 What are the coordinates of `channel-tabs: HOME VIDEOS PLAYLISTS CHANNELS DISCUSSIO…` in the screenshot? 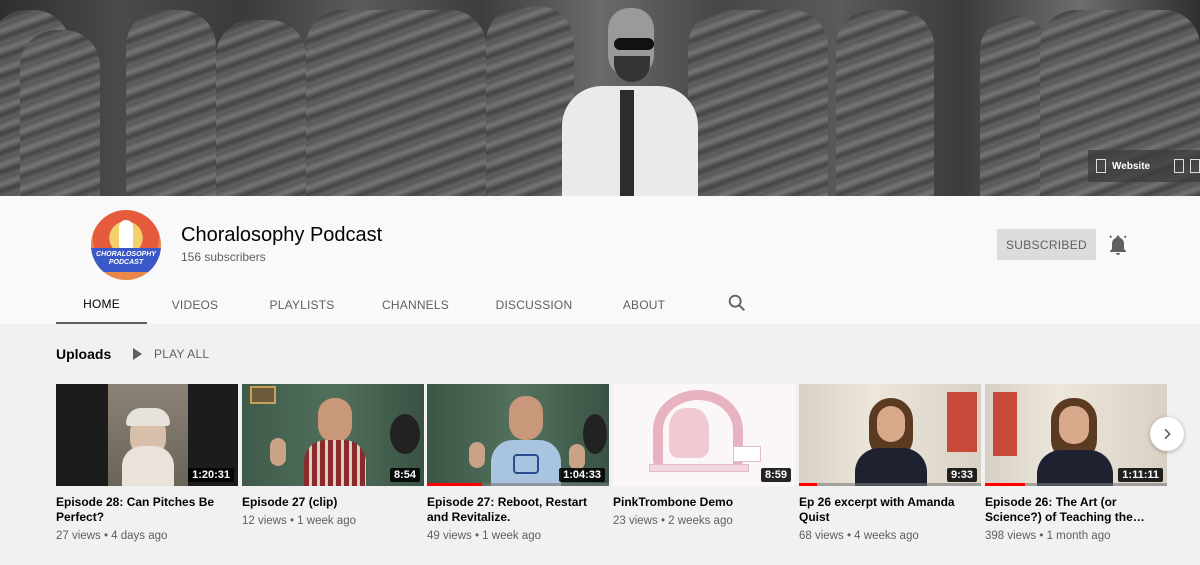 It's located at (373, 305).